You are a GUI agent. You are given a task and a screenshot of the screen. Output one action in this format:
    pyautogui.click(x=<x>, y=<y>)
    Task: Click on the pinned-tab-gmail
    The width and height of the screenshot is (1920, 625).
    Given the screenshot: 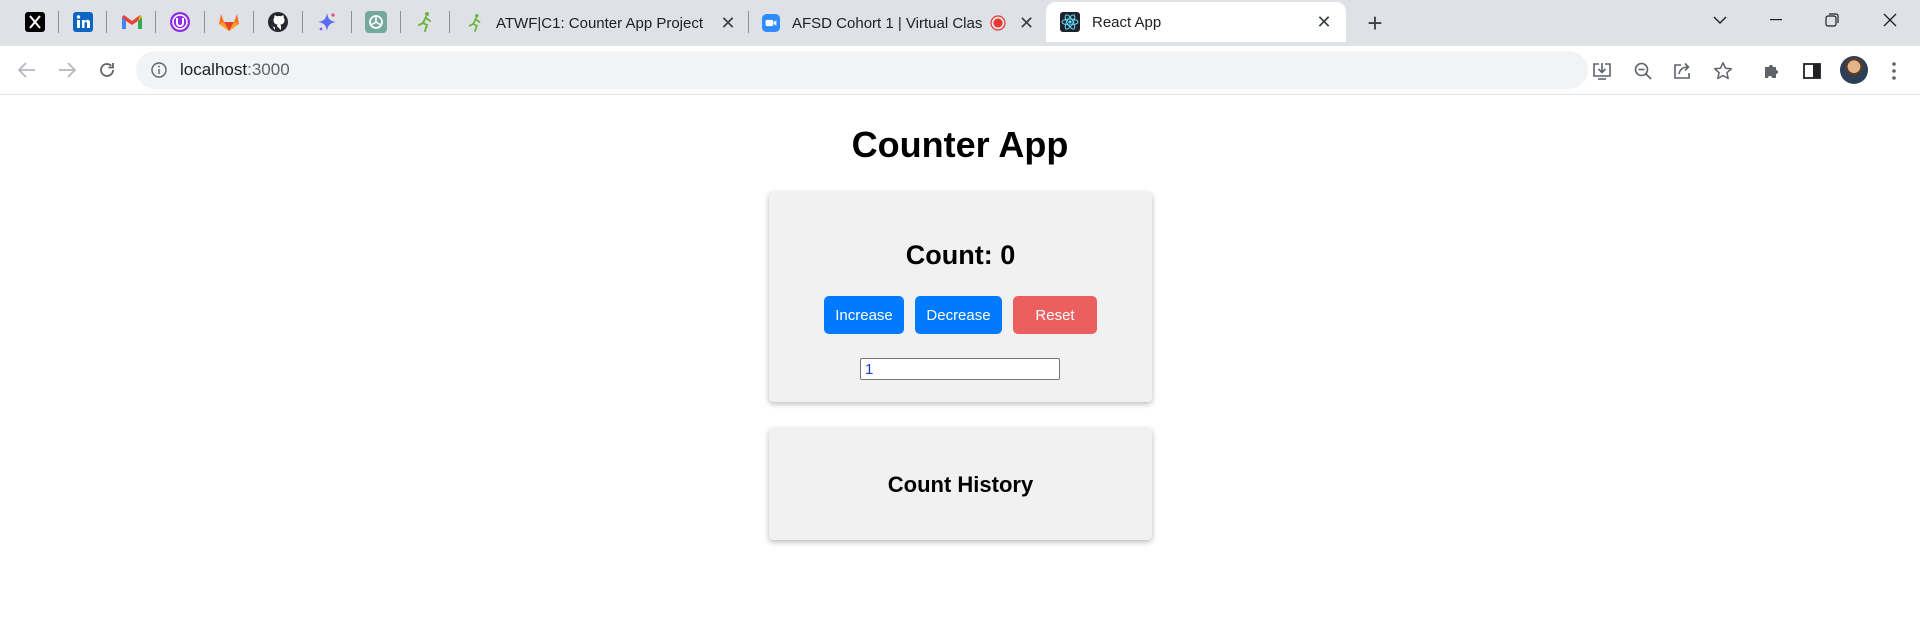 What is the action you would take?
    pyautogui.click(x=132, y=22)
    